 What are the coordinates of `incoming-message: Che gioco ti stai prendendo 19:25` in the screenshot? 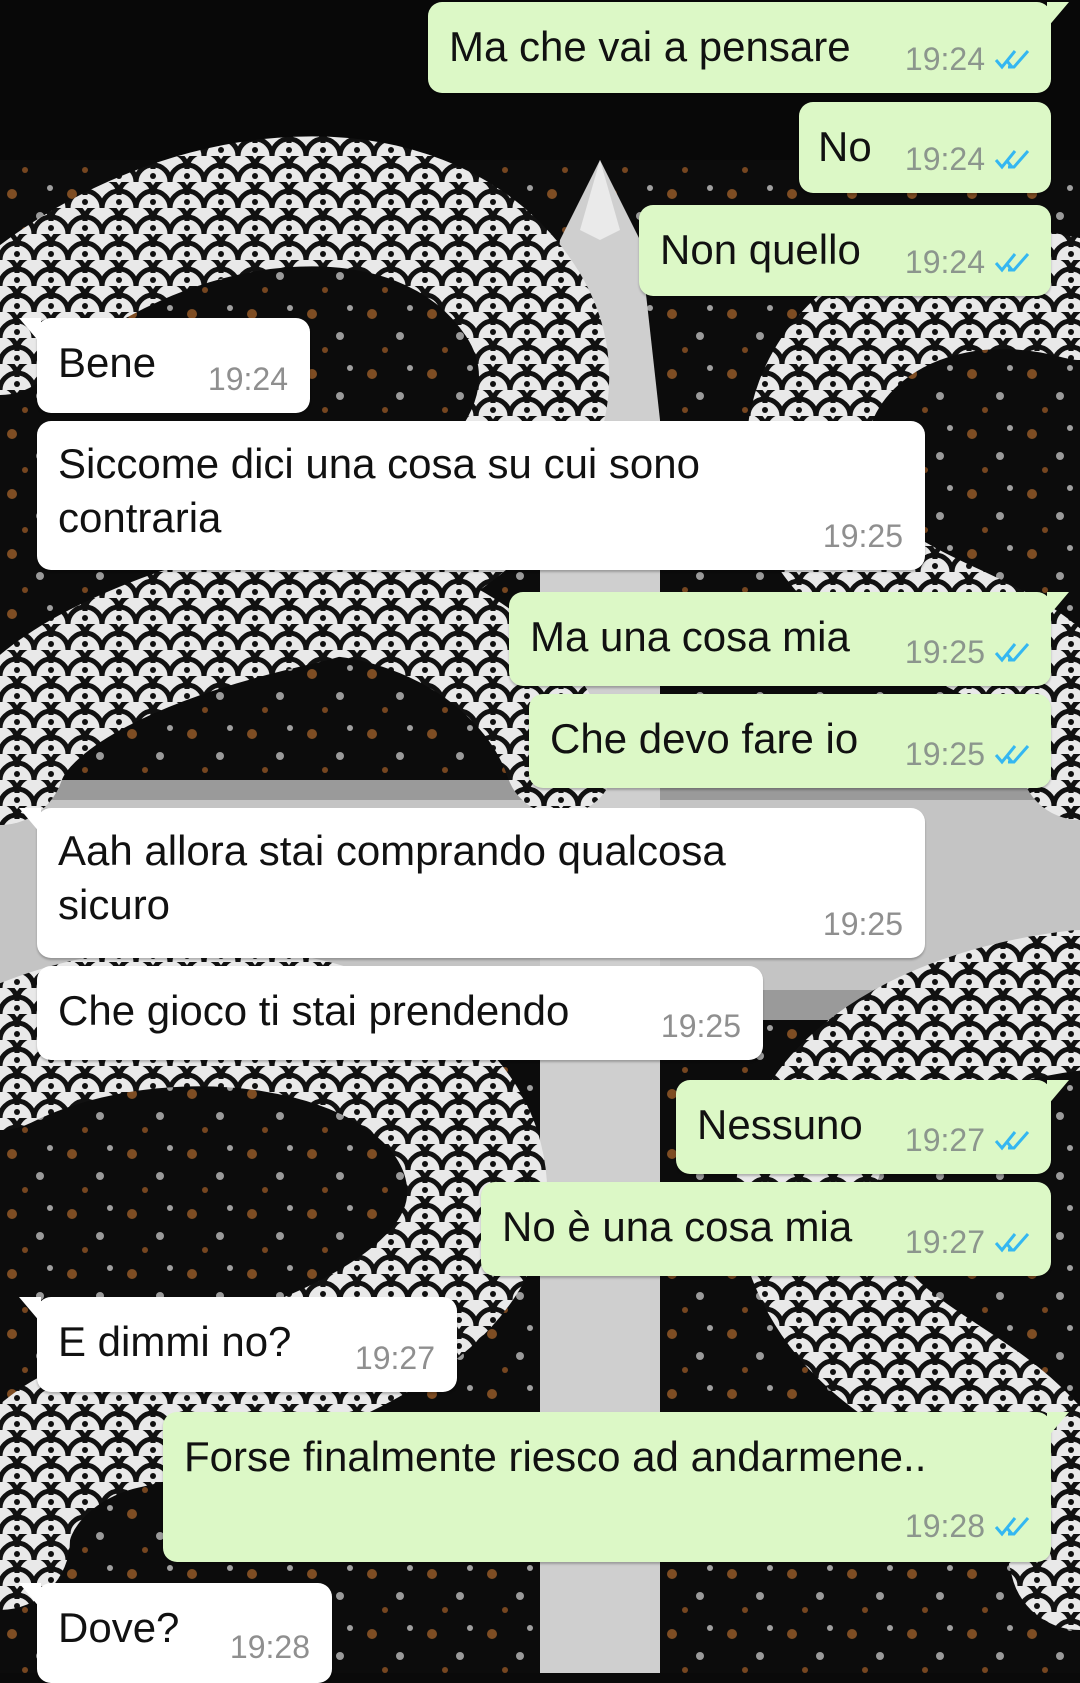 It's located at (400, 1013).